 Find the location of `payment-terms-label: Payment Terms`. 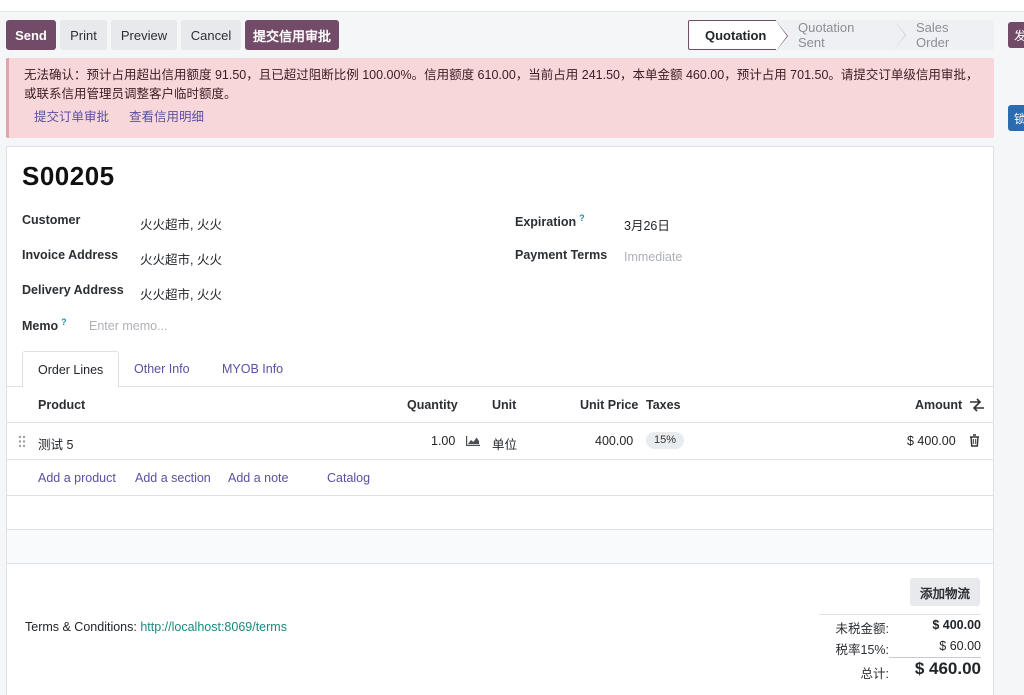

payment-terms-label: Payment Terms is located at coordinates (561, 255).